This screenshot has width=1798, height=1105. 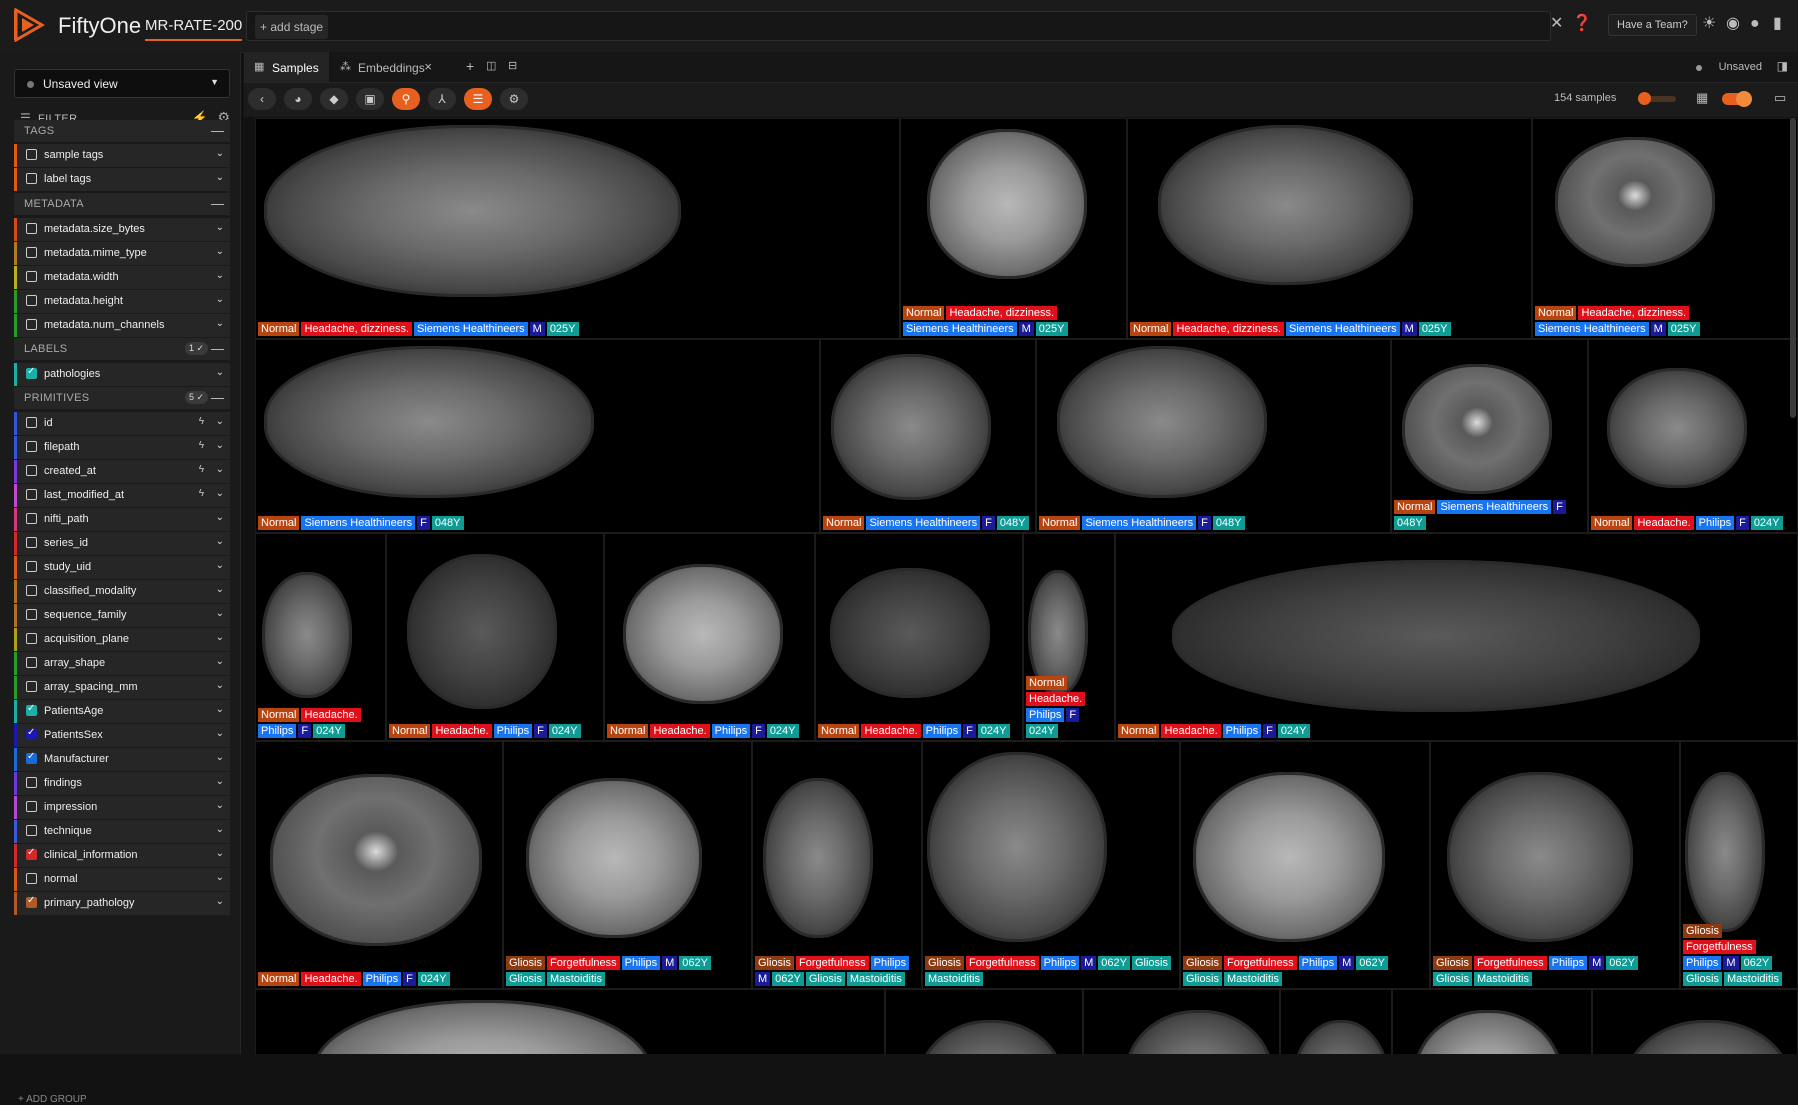 What do you see at coordinates (898, 26) in the screenshot?
I see `view-bar: + add stage` at bounding box center [898, 26].